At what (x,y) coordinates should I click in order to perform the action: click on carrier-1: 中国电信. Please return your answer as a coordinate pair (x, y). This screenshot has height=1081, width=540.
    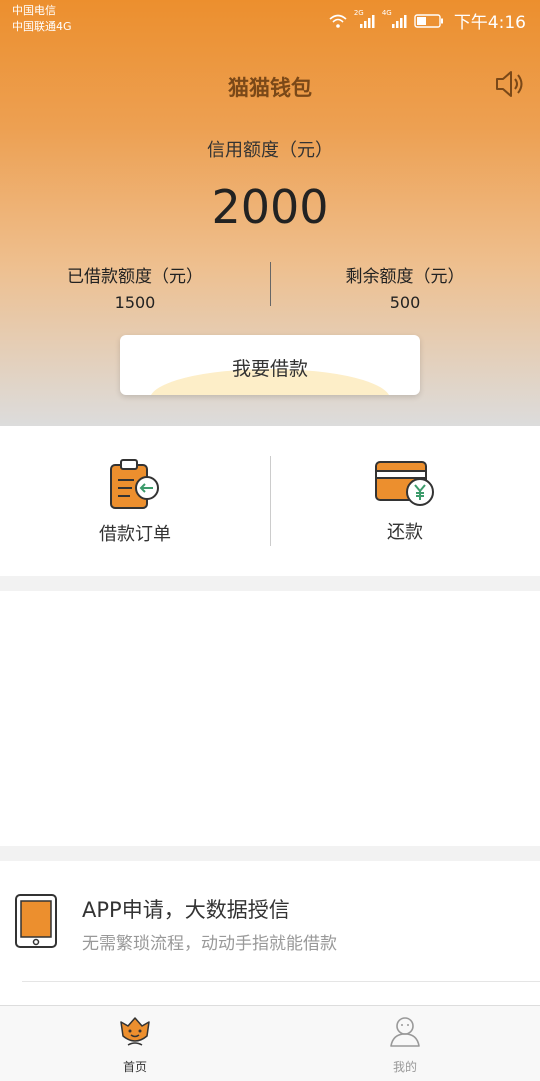
    Looking at the image, I should click on (34, 10).